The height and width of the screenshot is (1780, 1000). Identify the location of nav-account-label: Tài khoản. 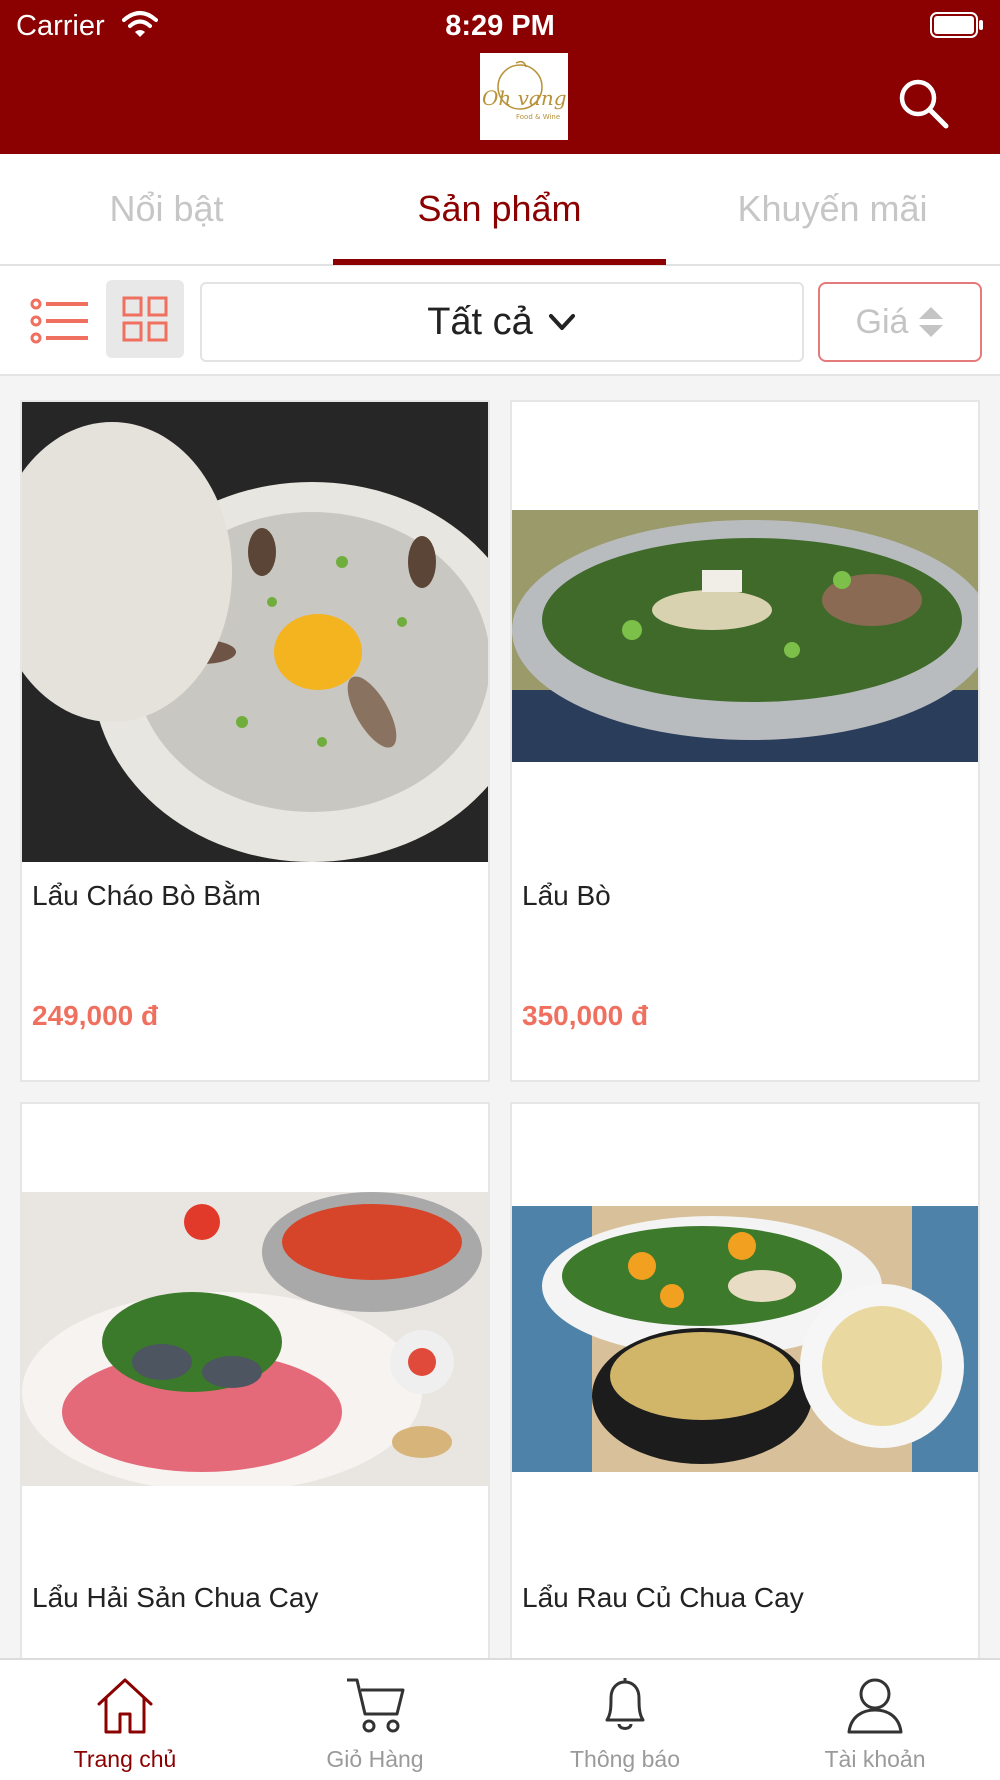
(875, 1759).